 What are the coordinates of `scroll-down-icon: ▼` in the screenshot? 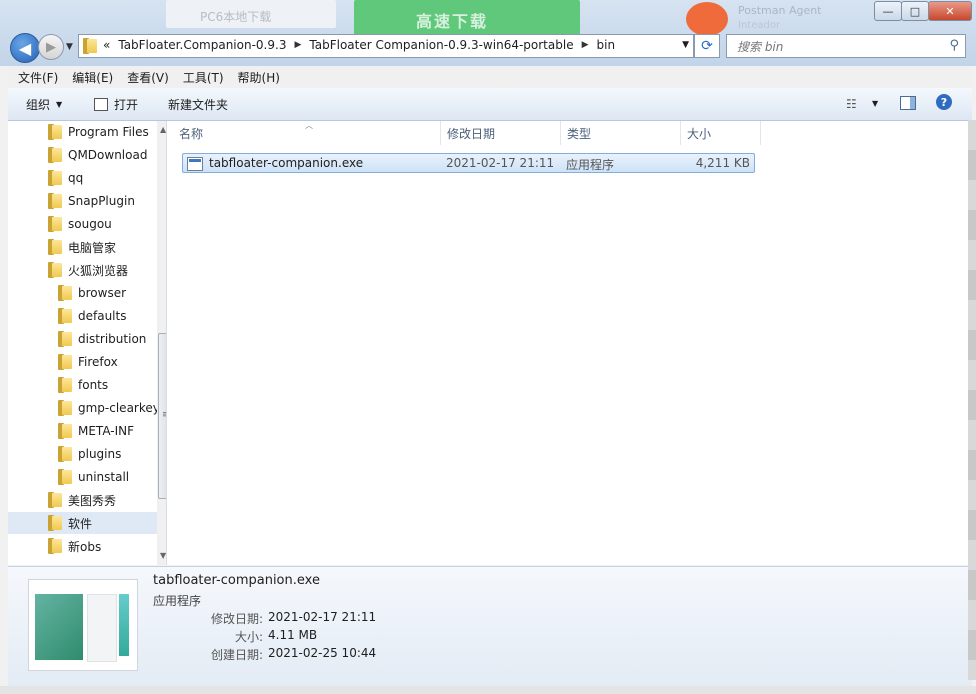 It's located at (163, 555).